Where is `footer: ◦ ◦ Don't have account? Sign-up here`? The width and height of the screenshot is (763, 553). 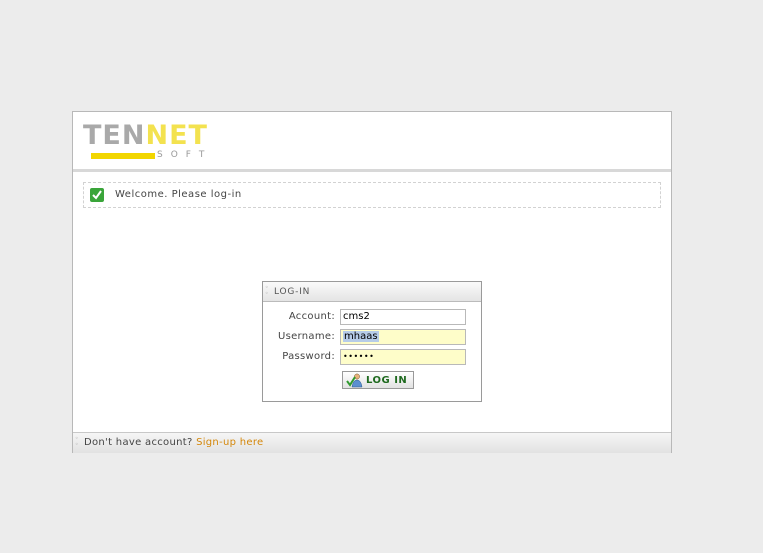 footer: ◦ ◦ Don't have account? Sign-up here is located at coordinates (372, 442).